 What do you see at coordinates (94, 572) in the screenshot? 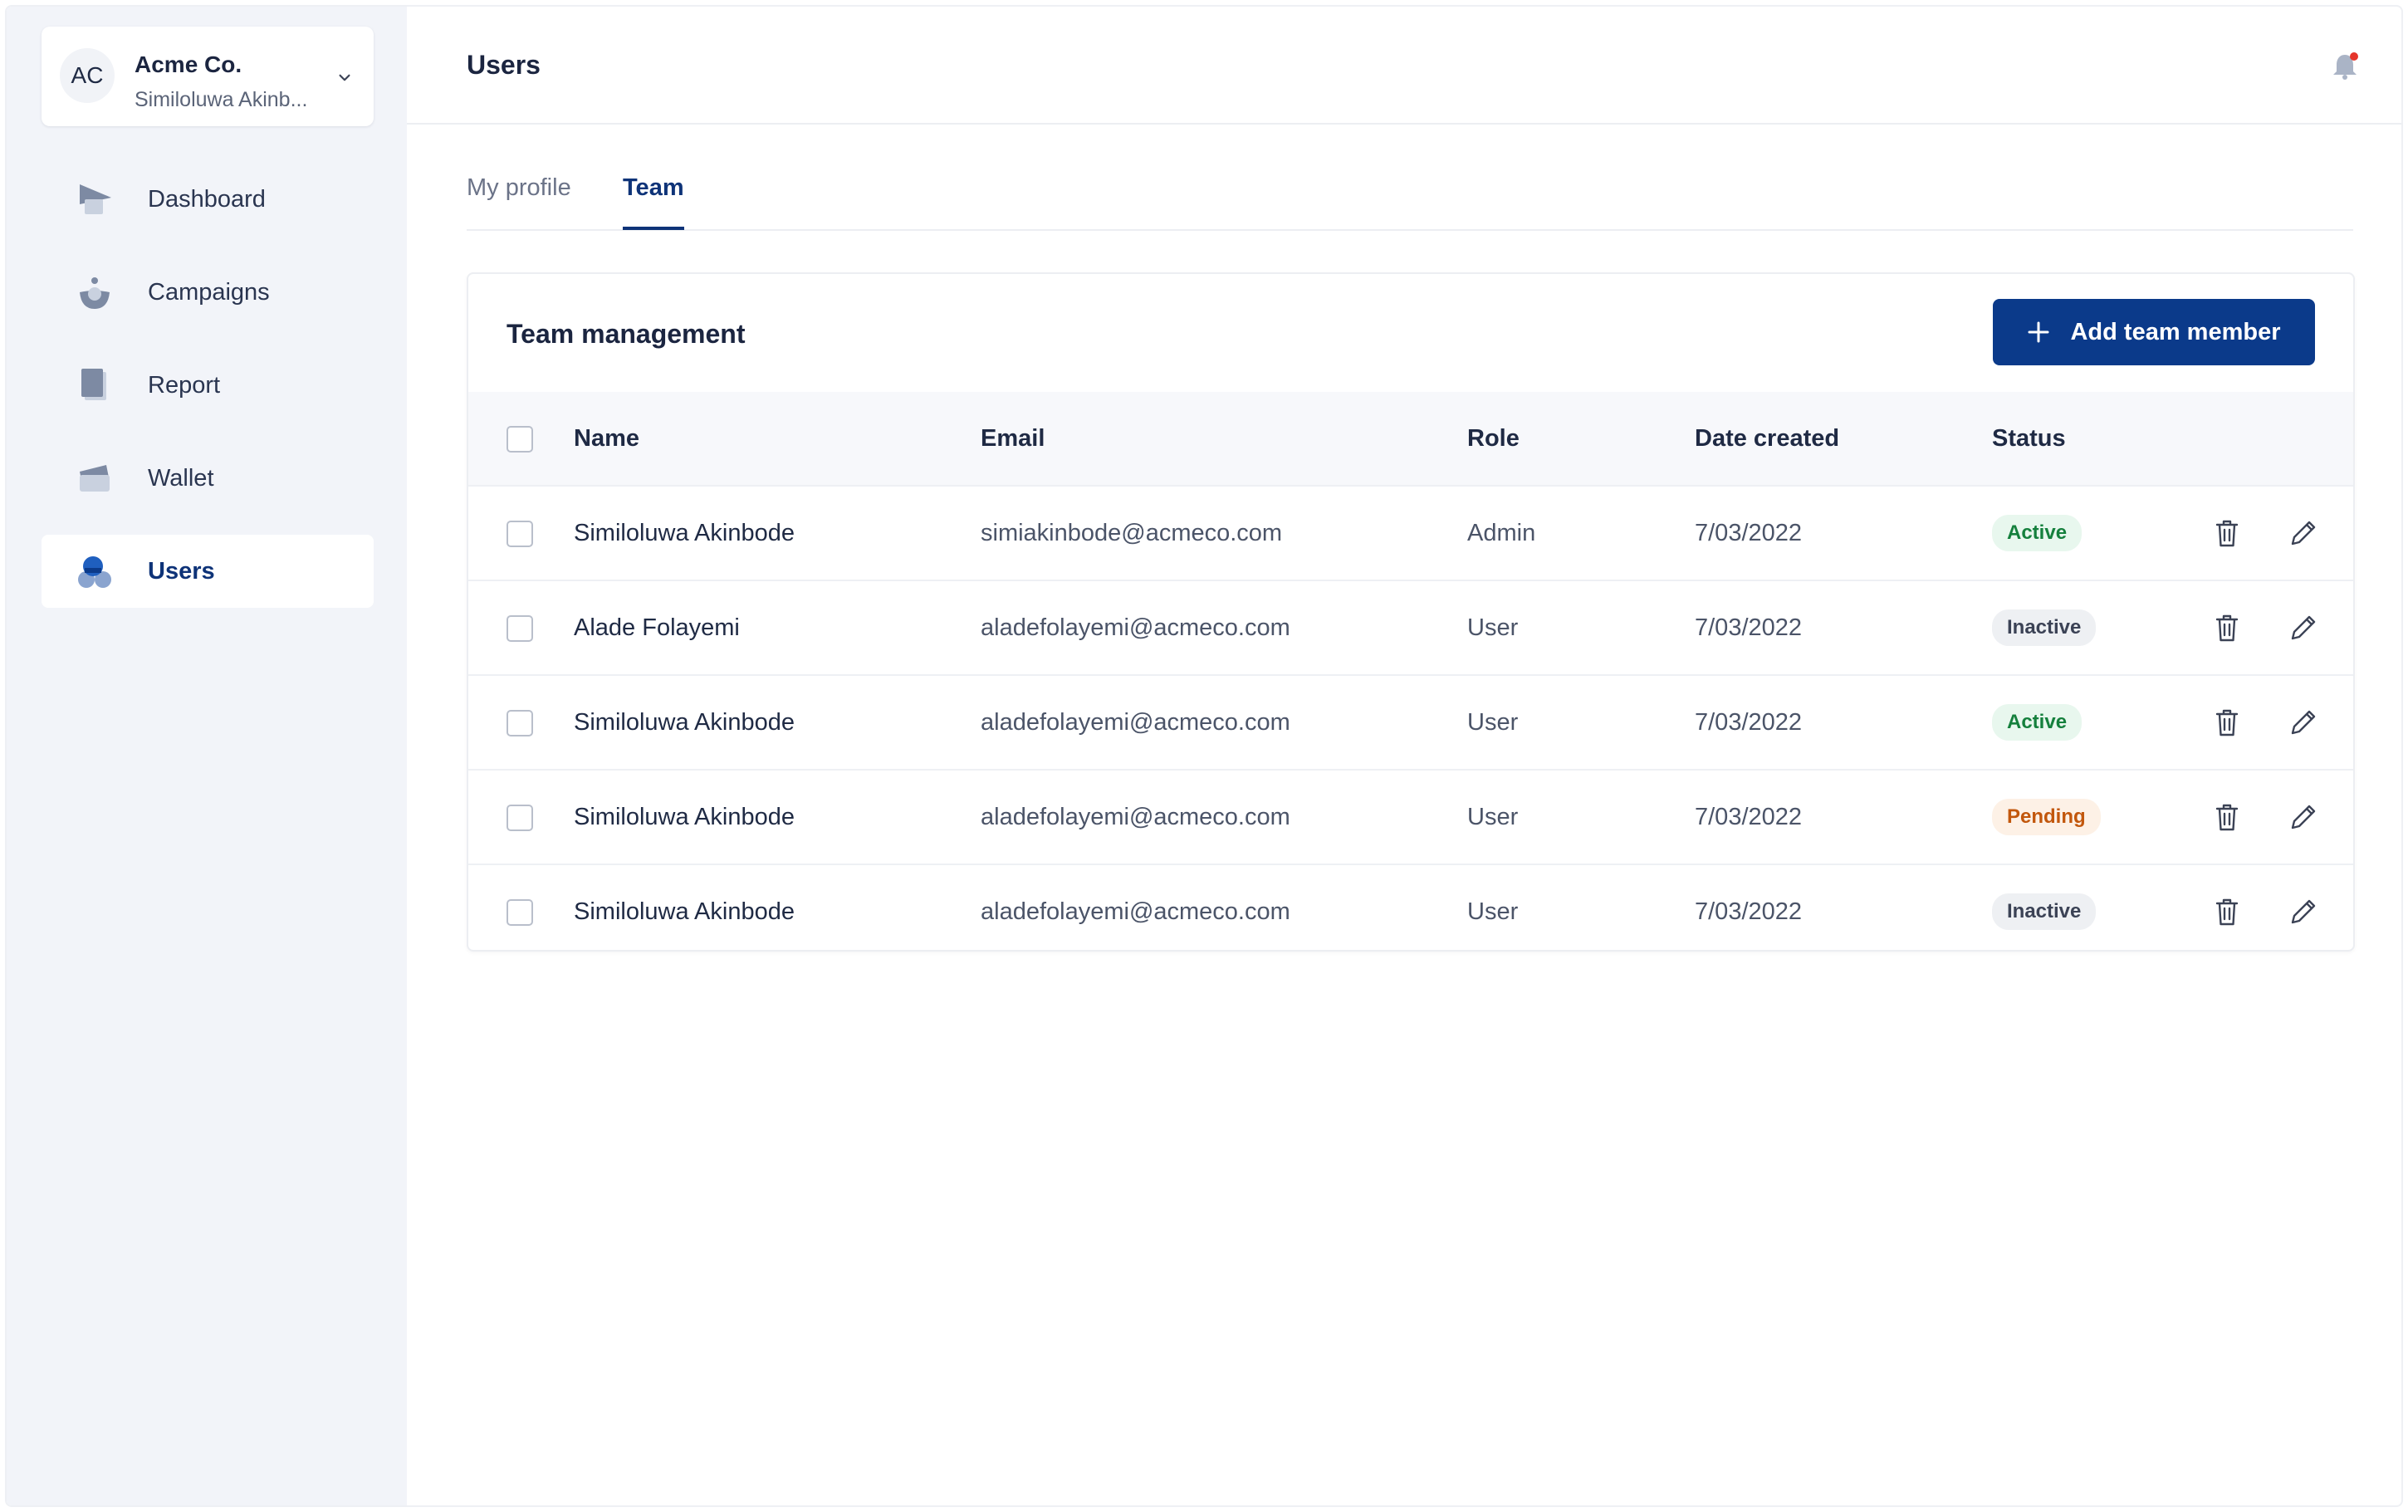
I see `users-icon` at bounding box center [94, 572].